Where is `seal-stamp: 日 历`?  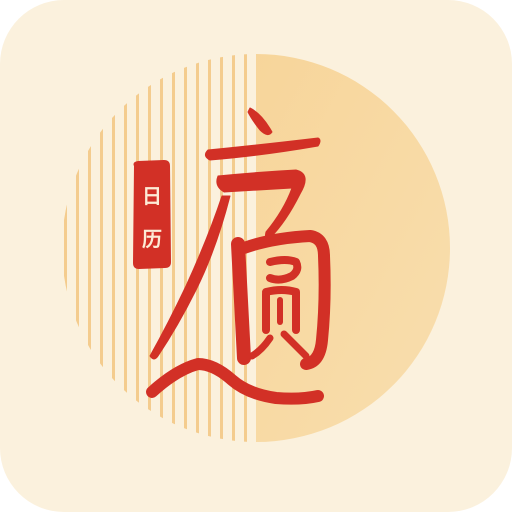
seal-stamp: 日 历 is located at coordinates (152, 214).